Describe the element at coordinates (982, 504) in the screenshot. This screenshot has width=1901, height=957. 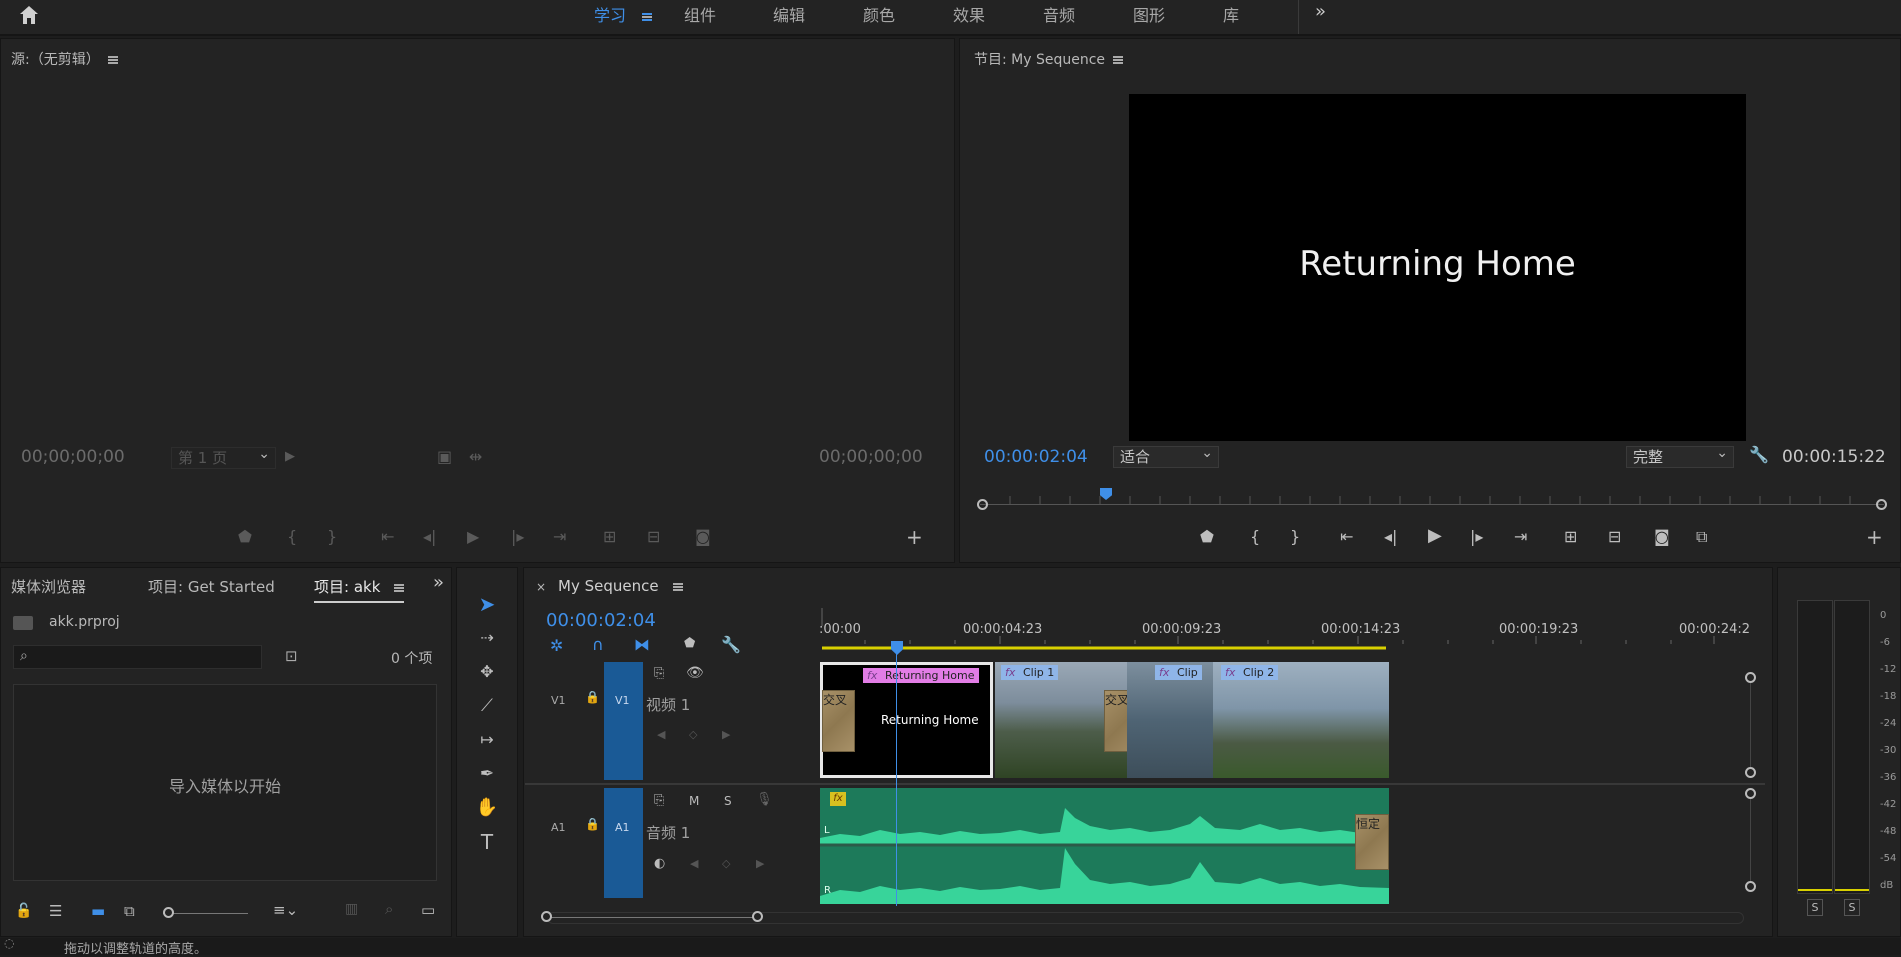
I see `scrub-start-handle` at that location.